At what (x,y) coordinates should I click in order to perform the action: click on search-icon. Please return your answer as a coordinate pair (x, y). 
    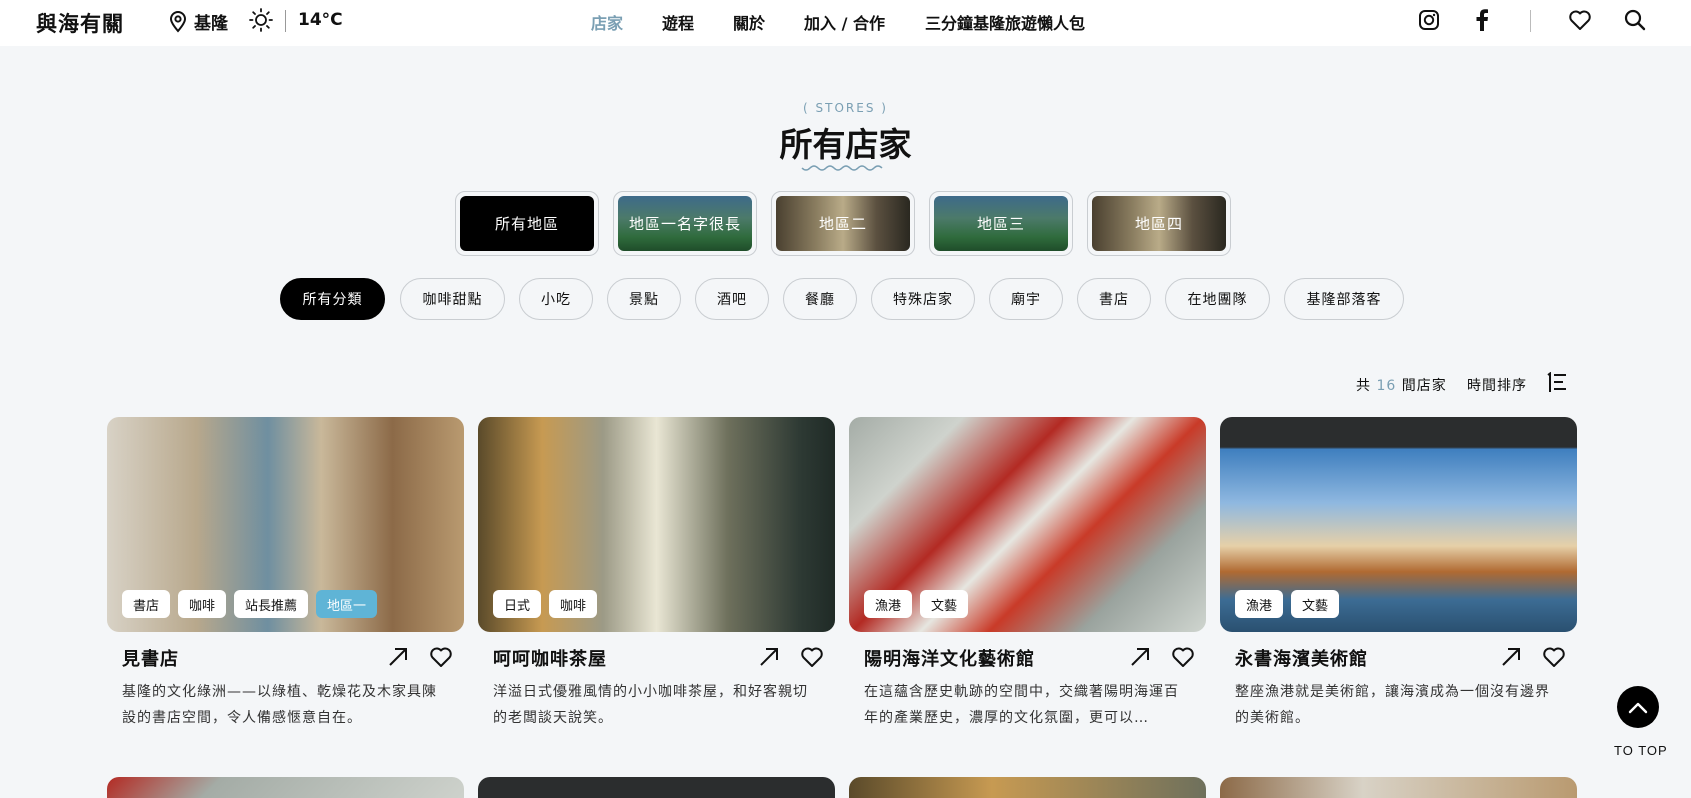
    Looking at the image, I should click on (1635, 20).